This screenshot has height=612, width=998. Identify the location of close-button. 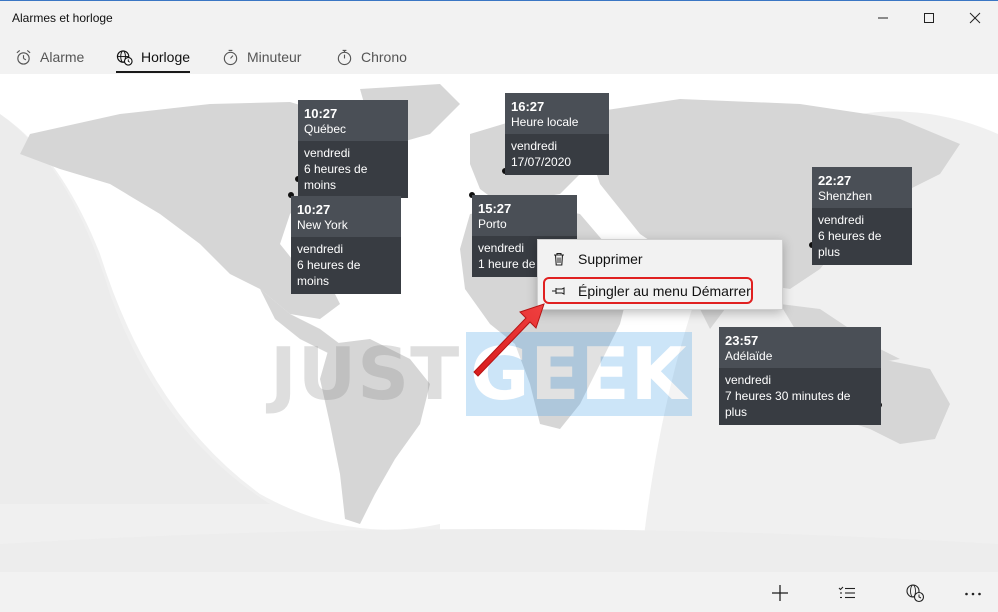
(975, 18).